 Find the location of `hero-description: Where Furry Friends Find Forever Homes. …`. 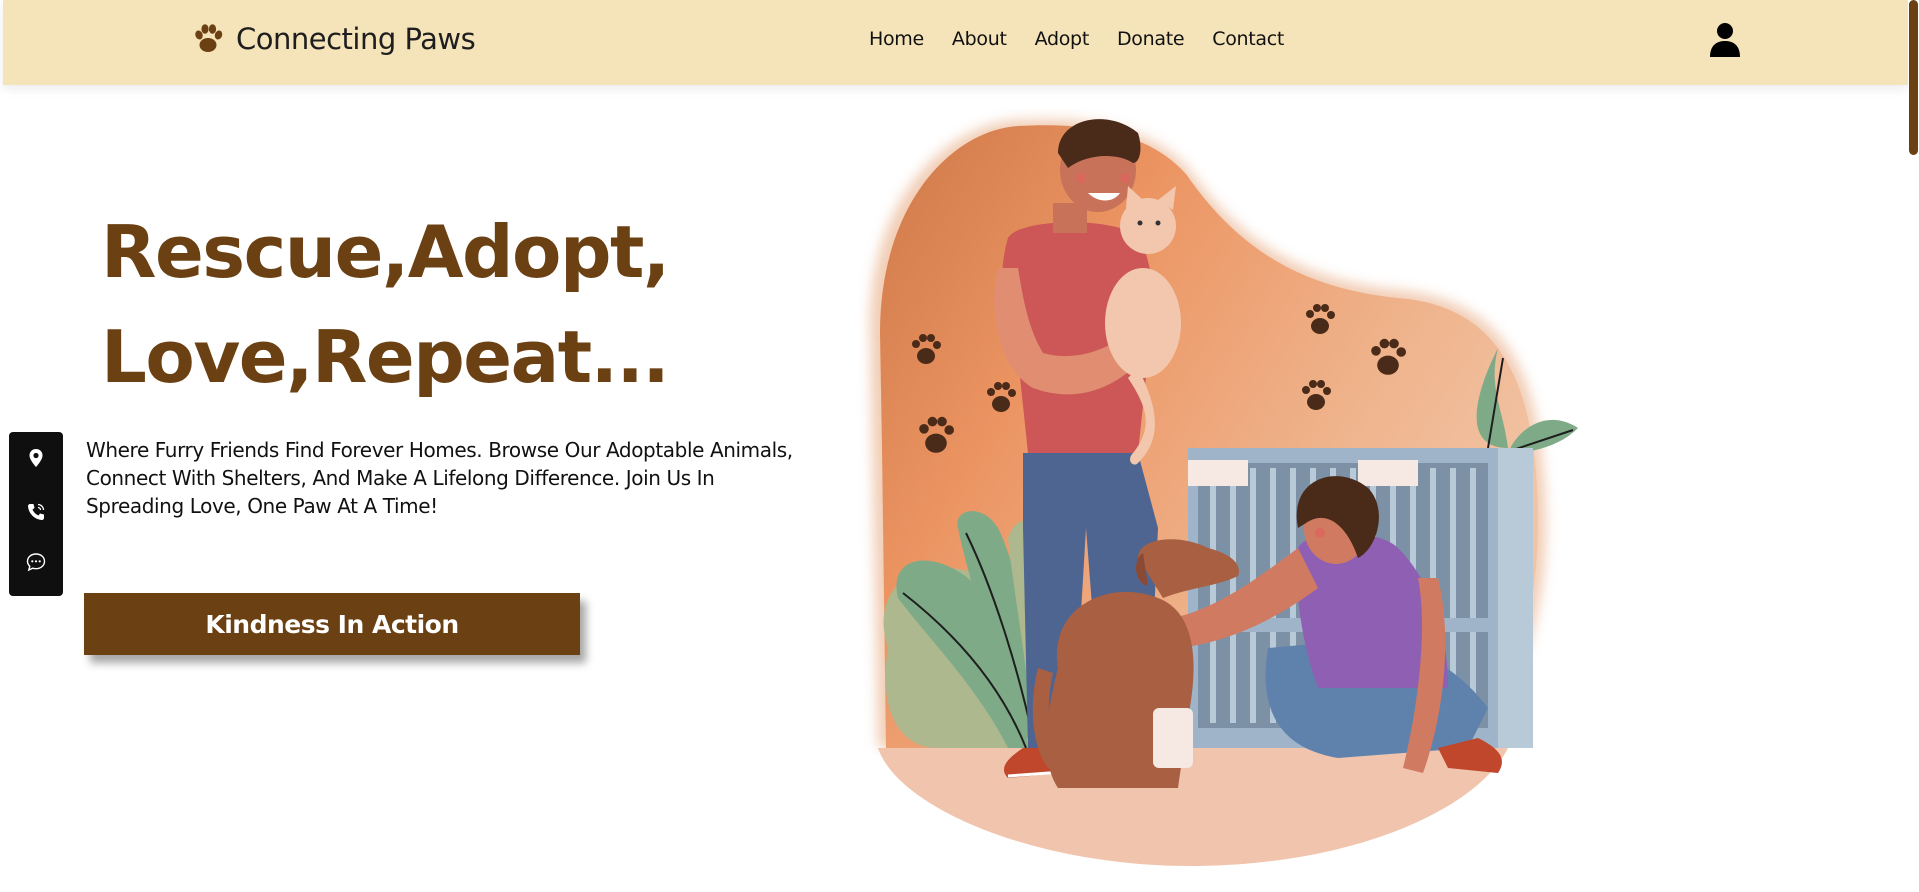

hero-description: Where Furry Friends Find Forever Homes. … is located at coordinates (439, 478).